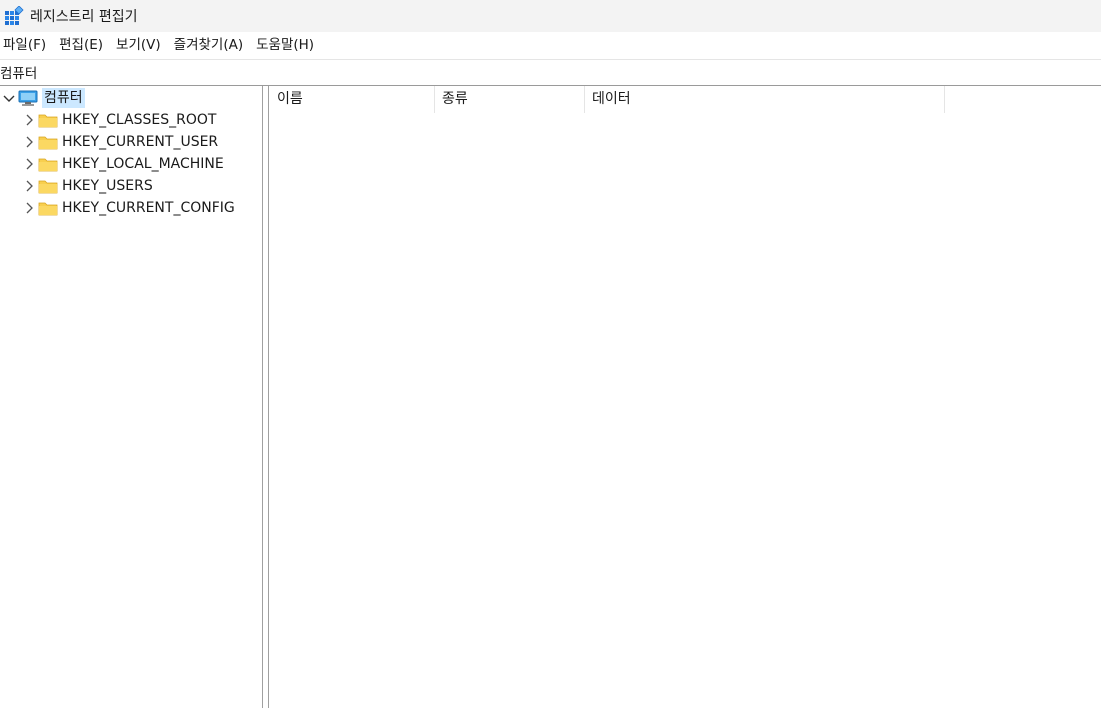  I want to click on tree-label-key: HKEY_USERS, so click(107, 186).